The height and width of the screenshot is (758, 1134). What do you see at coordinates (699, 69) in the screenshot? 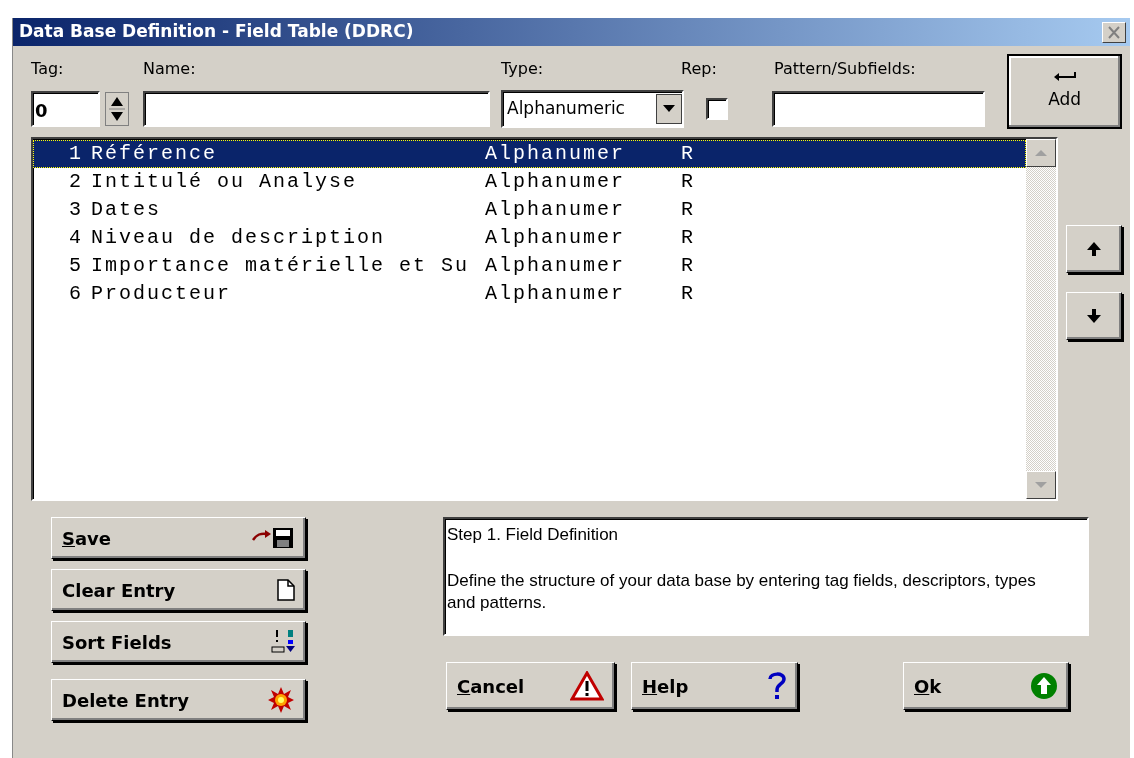
I see `rep-label: Rep:` at bounding box center [699, 69].